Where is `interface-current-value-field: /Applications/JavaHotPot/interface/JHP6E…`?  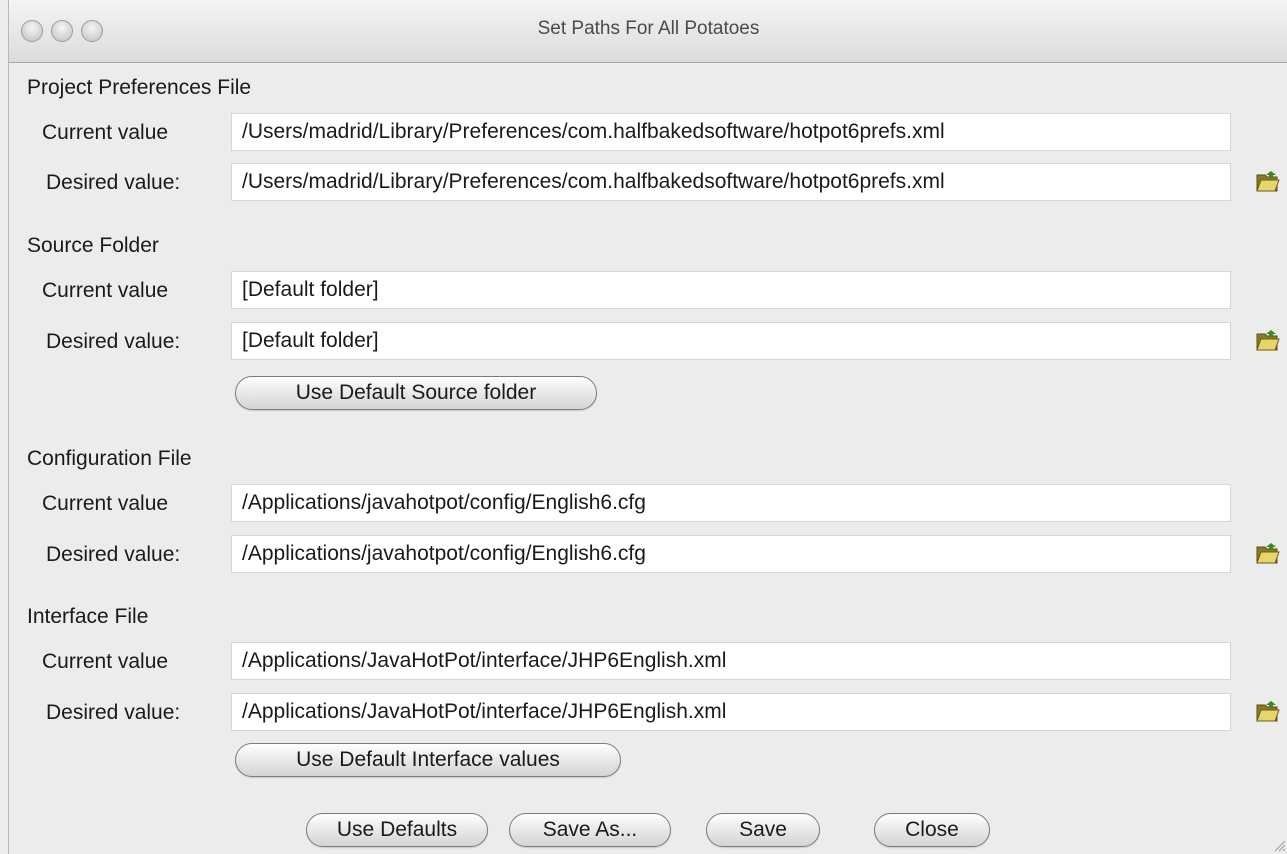 interface-current-value-field: /Applications/JavaHotPot/interface/JHP6E… is located at coordinates (731, 661).